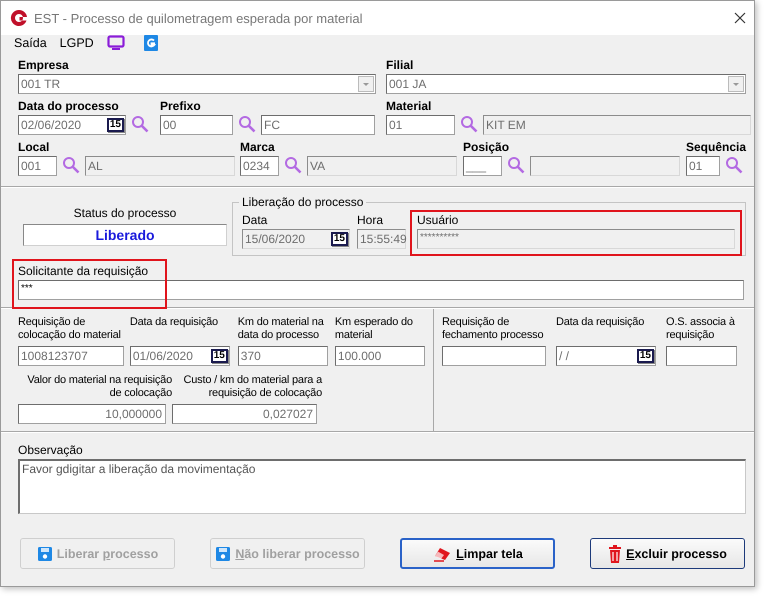 The image size is (765, 596). Describe the element at coordinates (302, 202) in the screenshot. I see `group-title: Liberação do processo` at that location.